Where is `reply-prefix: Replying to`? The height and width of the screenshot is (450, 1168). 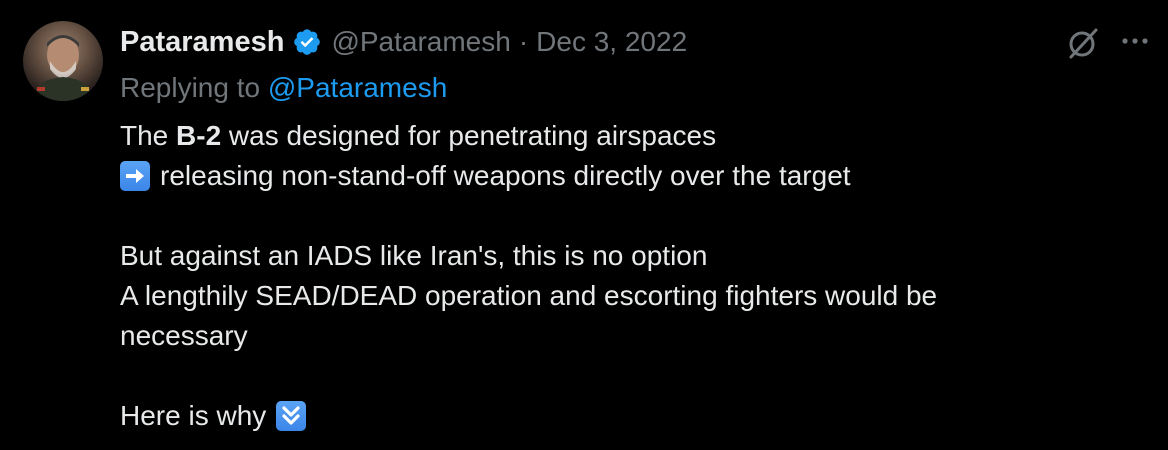
reply-prefix: Replying to is located at coordinates (190, 87).